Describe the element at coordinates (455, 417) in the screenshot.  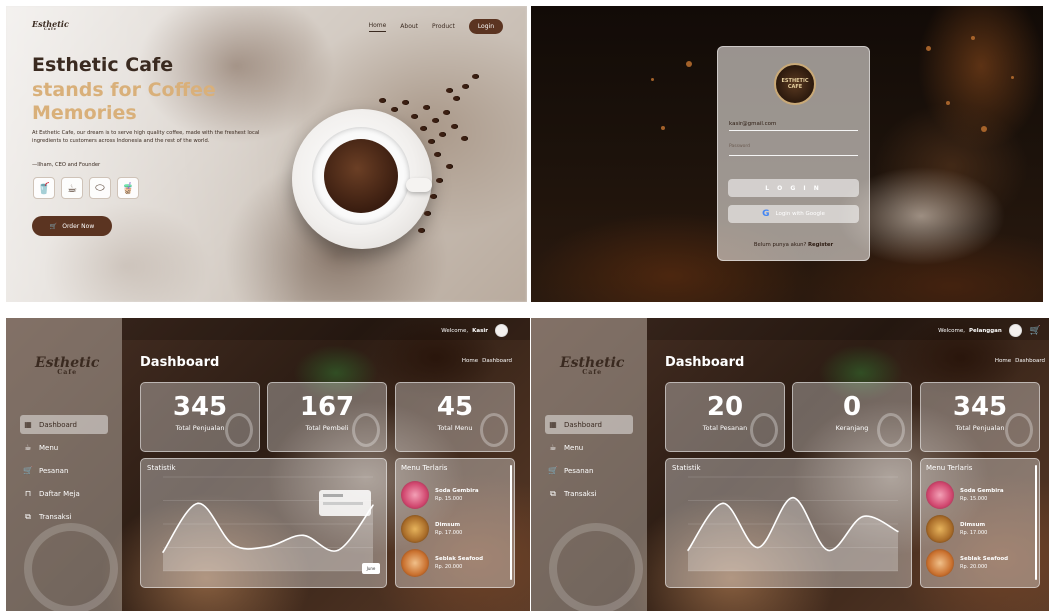
I see `stat-card-menu: 45 Total Menu` at that location.